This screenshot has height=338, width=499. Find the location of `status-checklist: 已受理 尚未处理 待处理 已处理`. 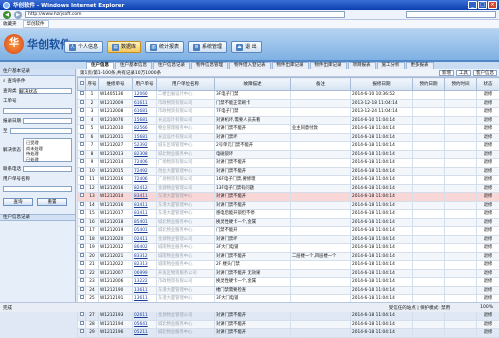

status-checklist: 已受理 尚未处理 待处理 已处理 is located at coordinates (47, 150).